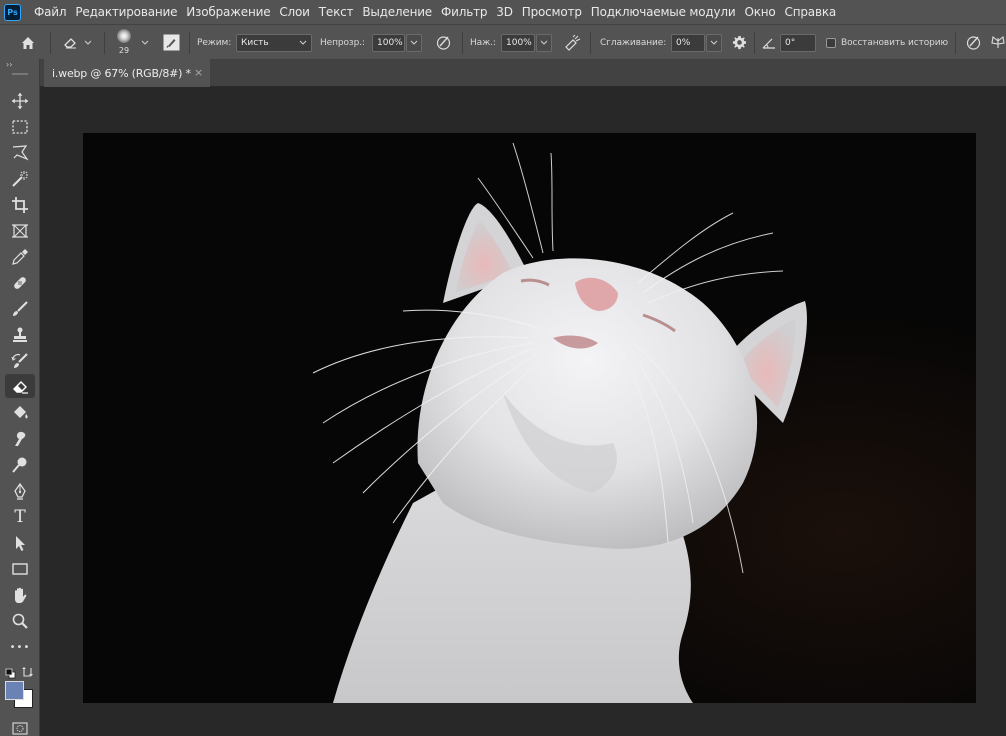 The height and width of the screenshot is (736, 1006). I want to click on pen-nib-icon, so click(20, 491).